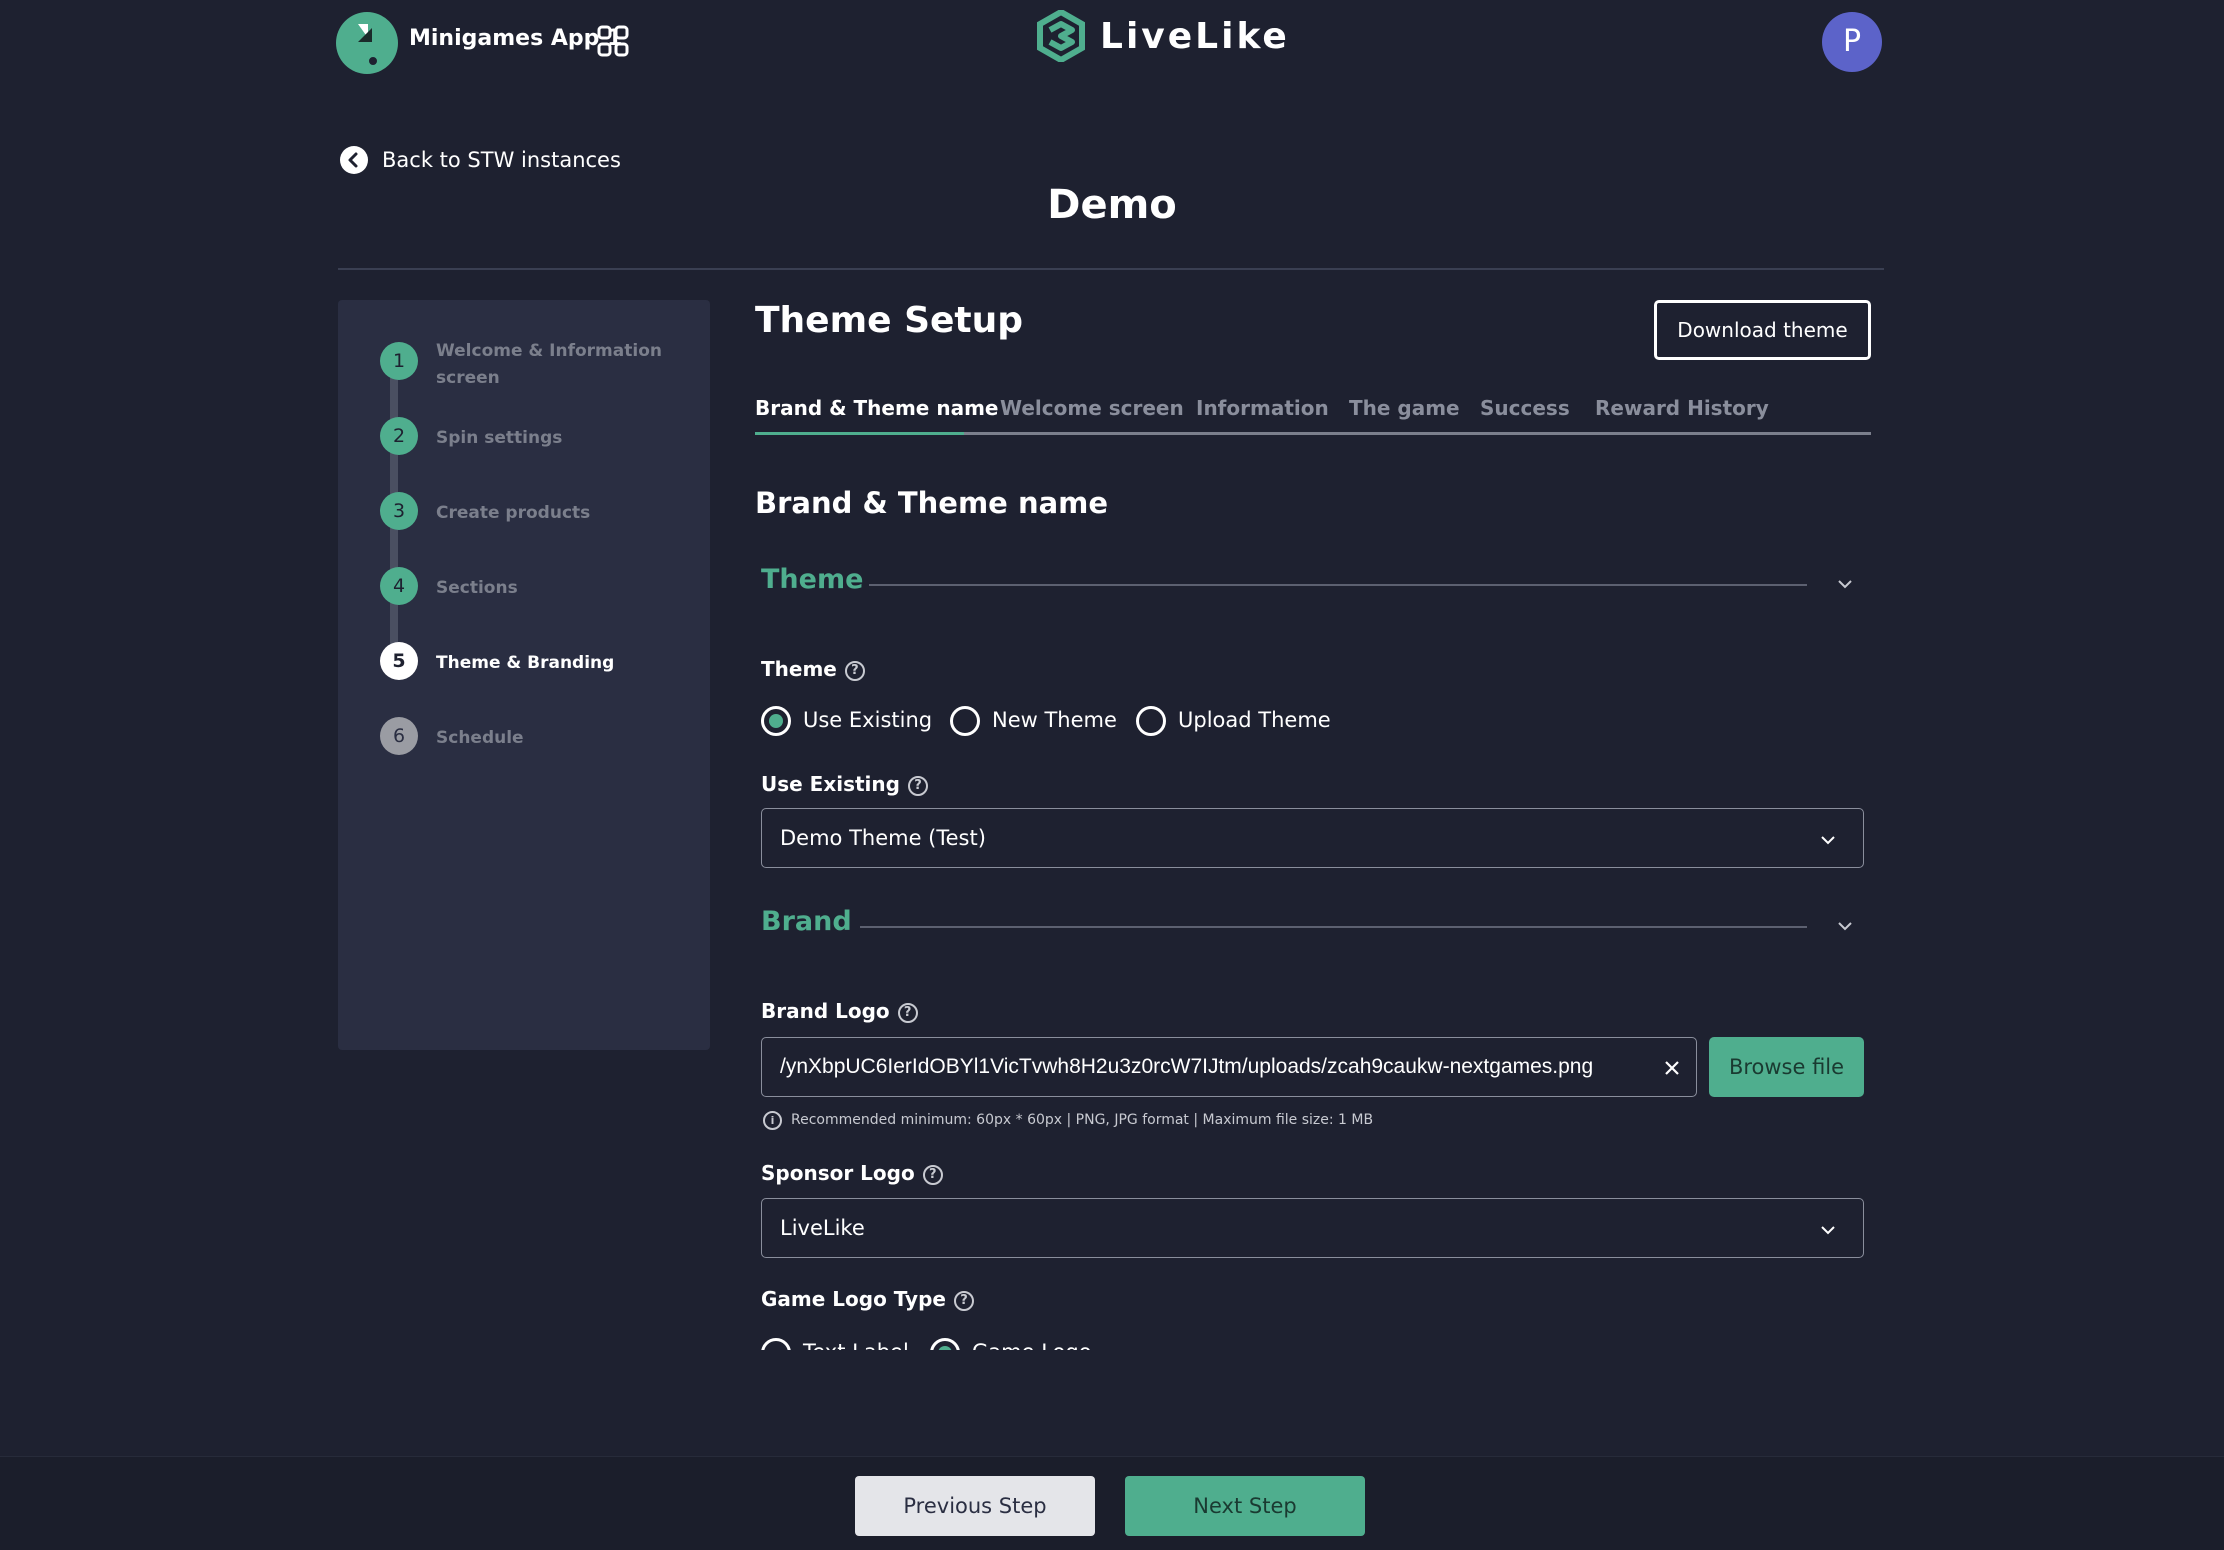 The width and height of the screenshot is (2224, 1550). I want to click on radio-upload-theme: Upload Theme, so click(1233, 721).